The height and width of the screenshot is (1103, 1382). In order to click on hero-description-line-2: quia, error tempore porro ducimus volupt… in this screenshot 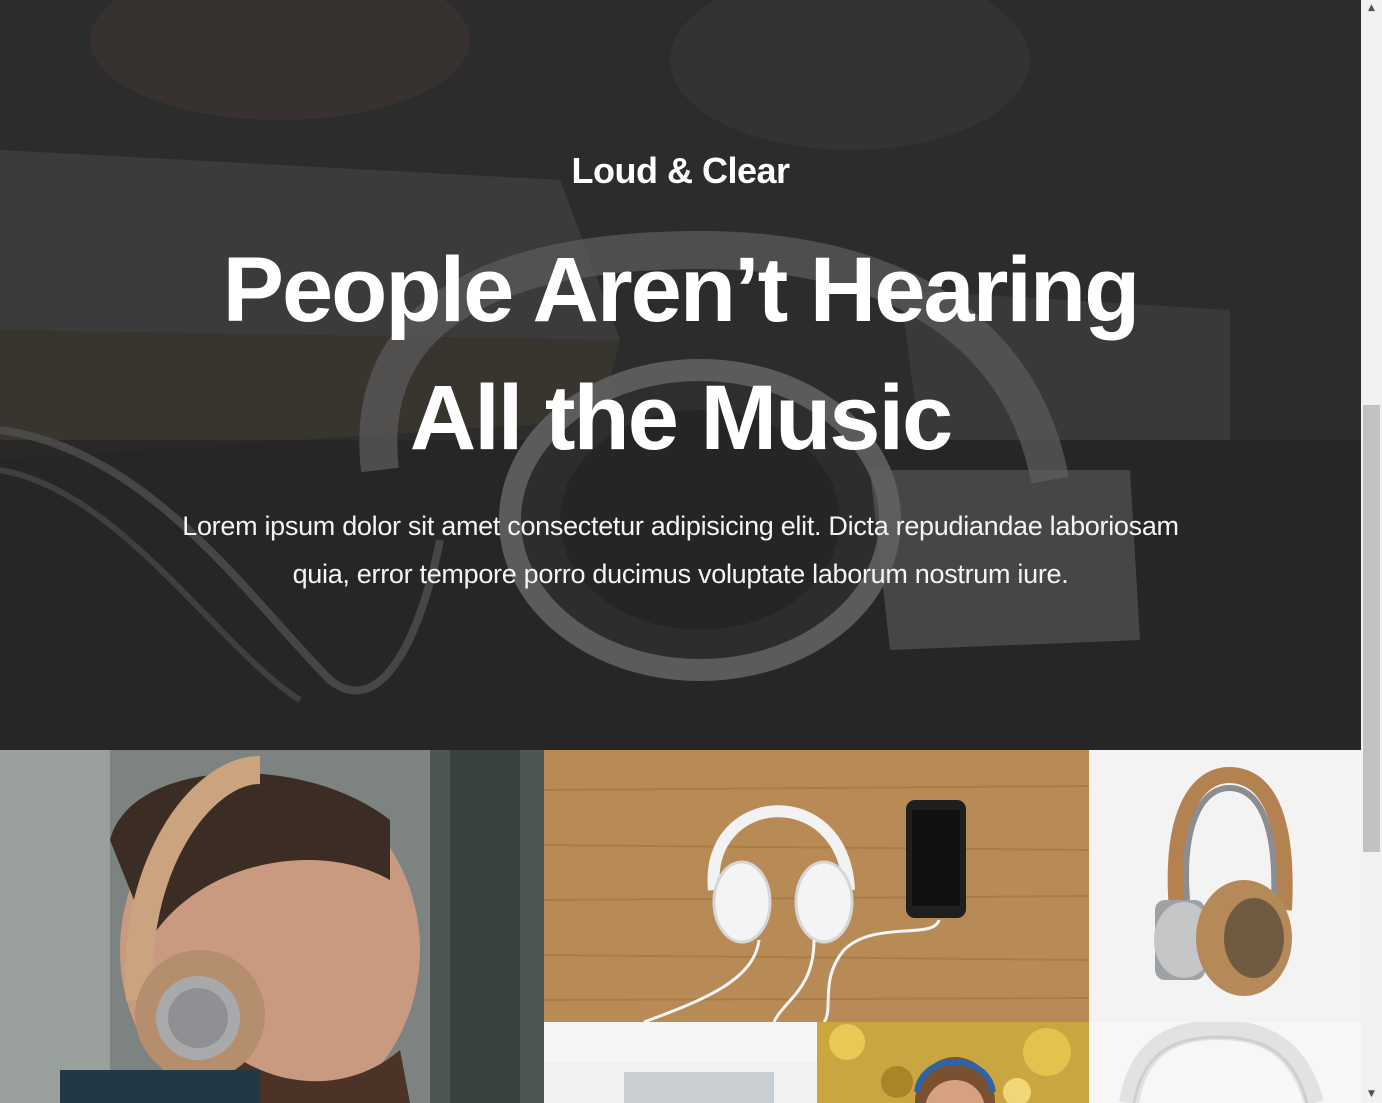, I will do `click(680, 574)`.